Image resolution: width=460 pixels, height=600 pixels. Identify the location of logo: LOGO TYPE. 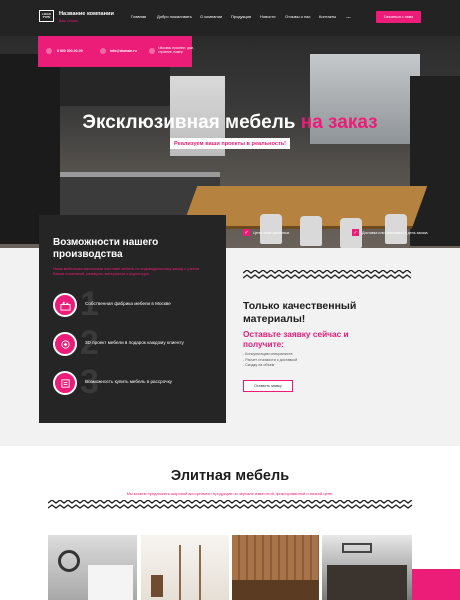
(46, 16).